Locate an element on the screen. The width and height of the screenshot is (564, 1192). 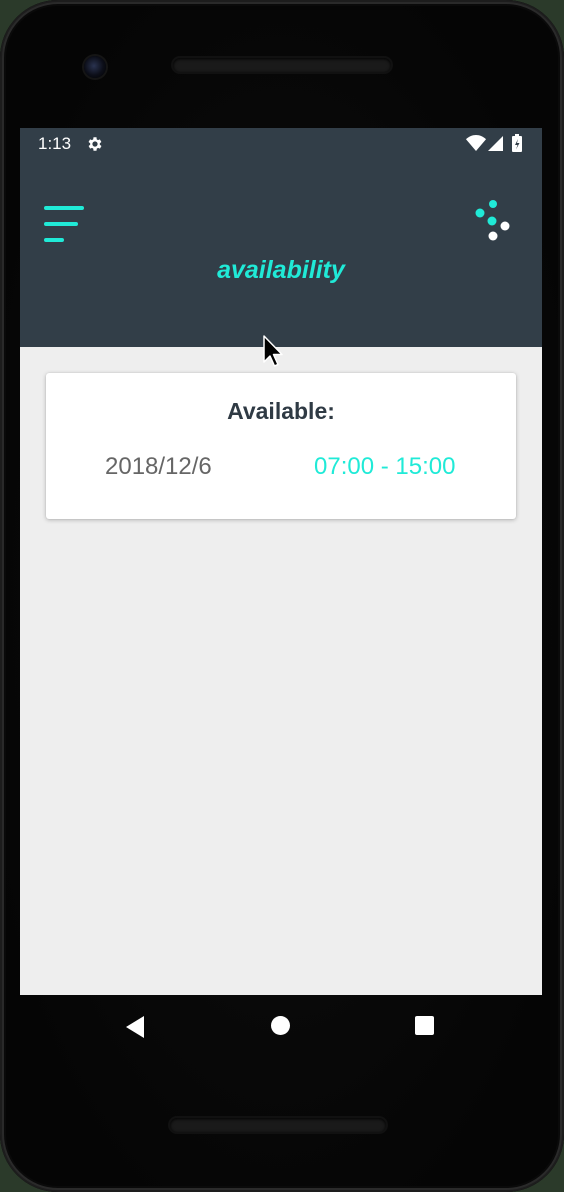
mouse-cursor-icon is located at coordinates (273, 351).